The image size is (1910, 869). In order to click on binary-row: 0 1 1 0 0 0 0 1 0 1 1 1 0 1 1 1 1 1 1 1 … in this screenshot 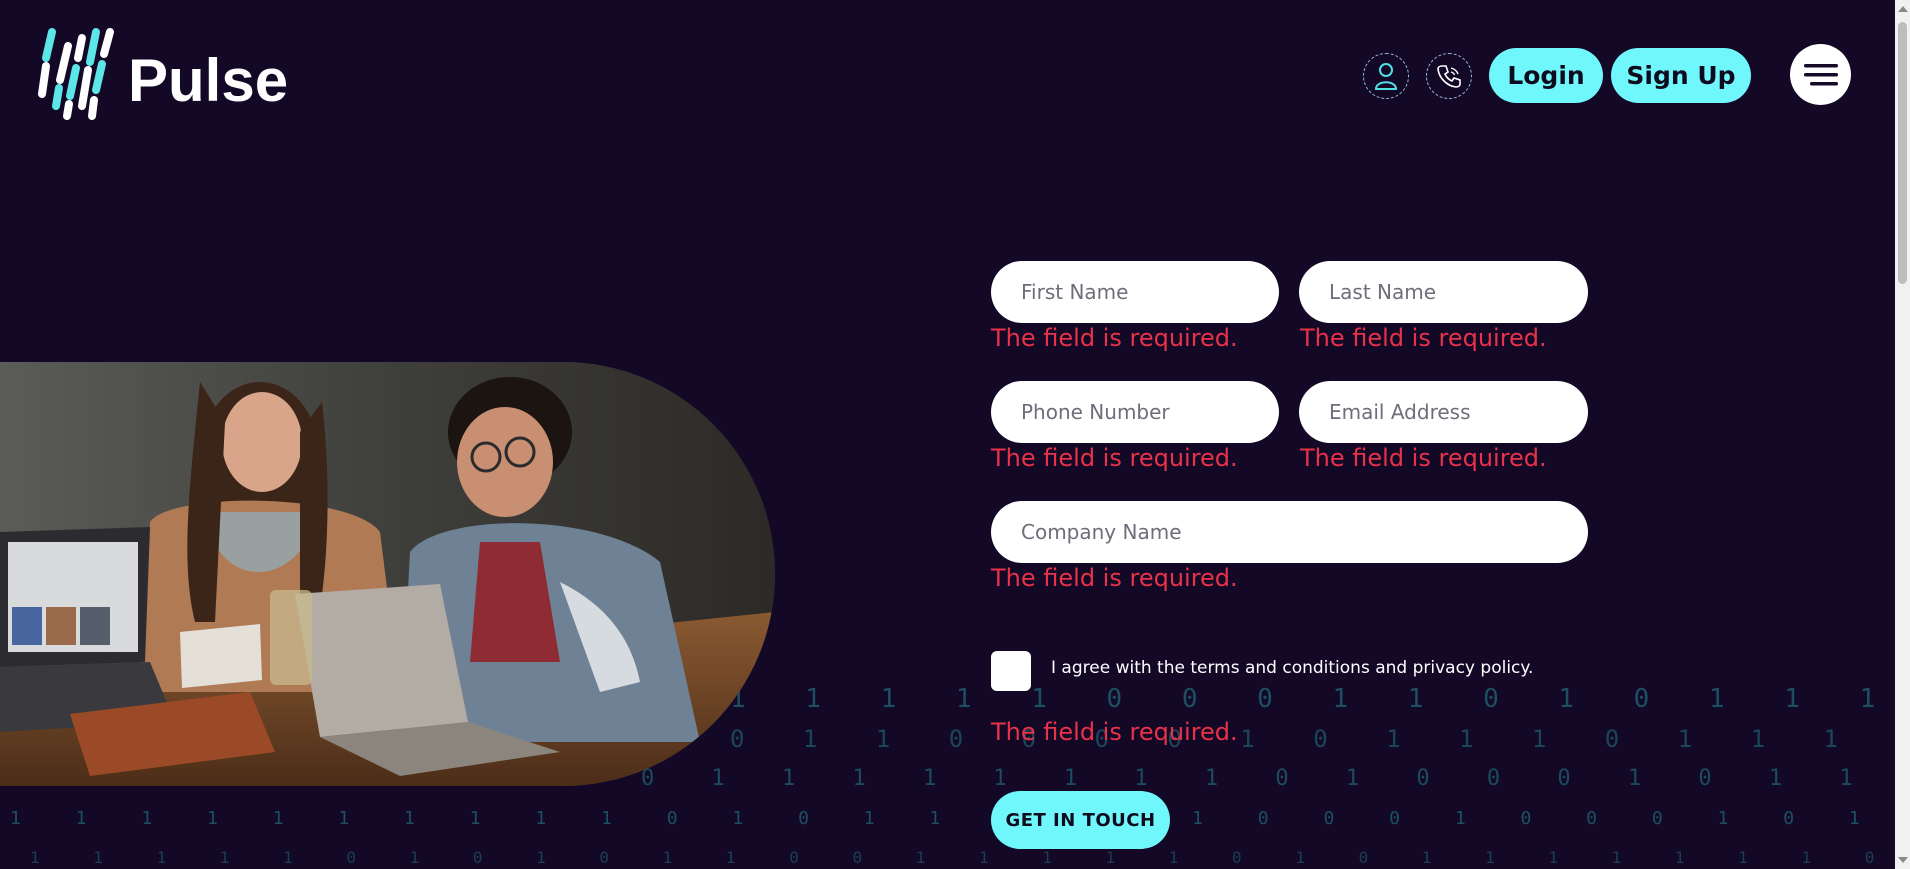, I will do `click(1312, 739)`.